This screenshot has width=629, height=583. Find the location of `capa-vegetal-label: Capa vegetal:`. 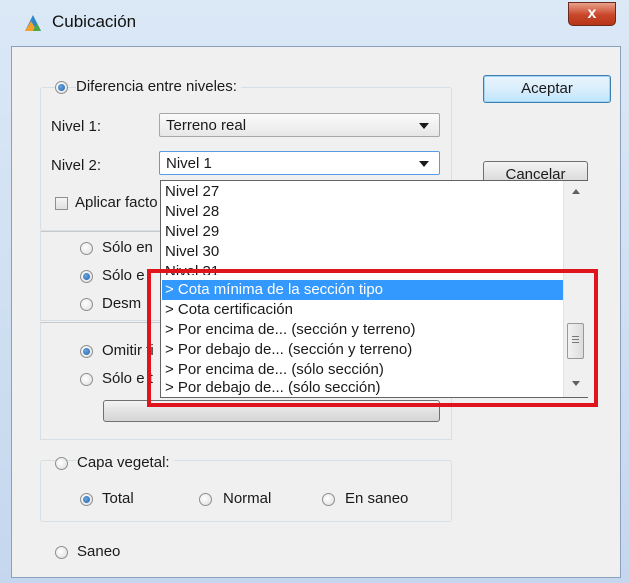

capa-vegetal-label: Capa vegetal: is located at coordinates (125, 462).